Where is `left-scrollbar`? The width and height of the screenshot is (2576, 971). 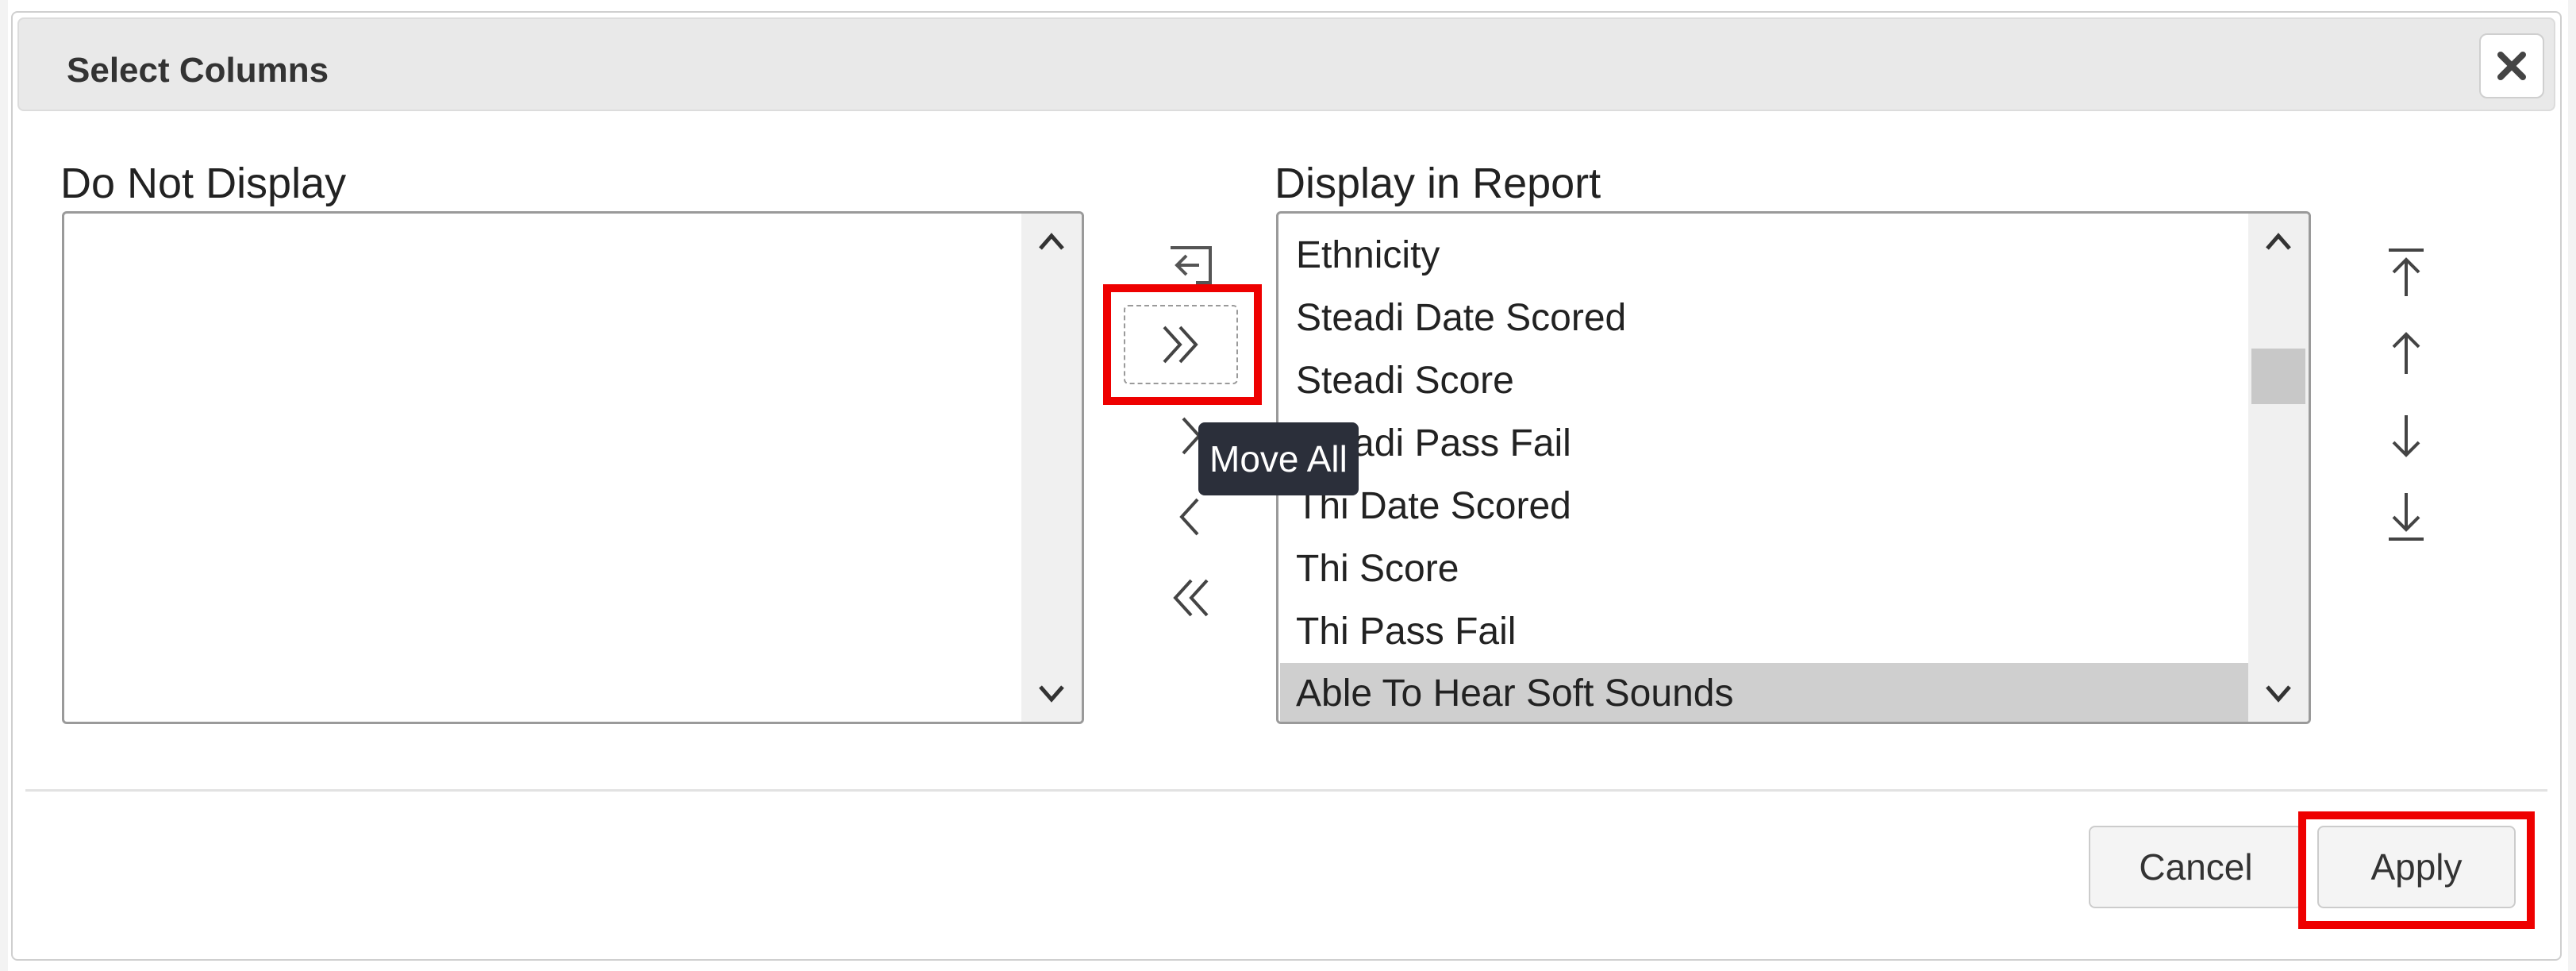
left-scrollbar is located at coordinates (1051, 468).